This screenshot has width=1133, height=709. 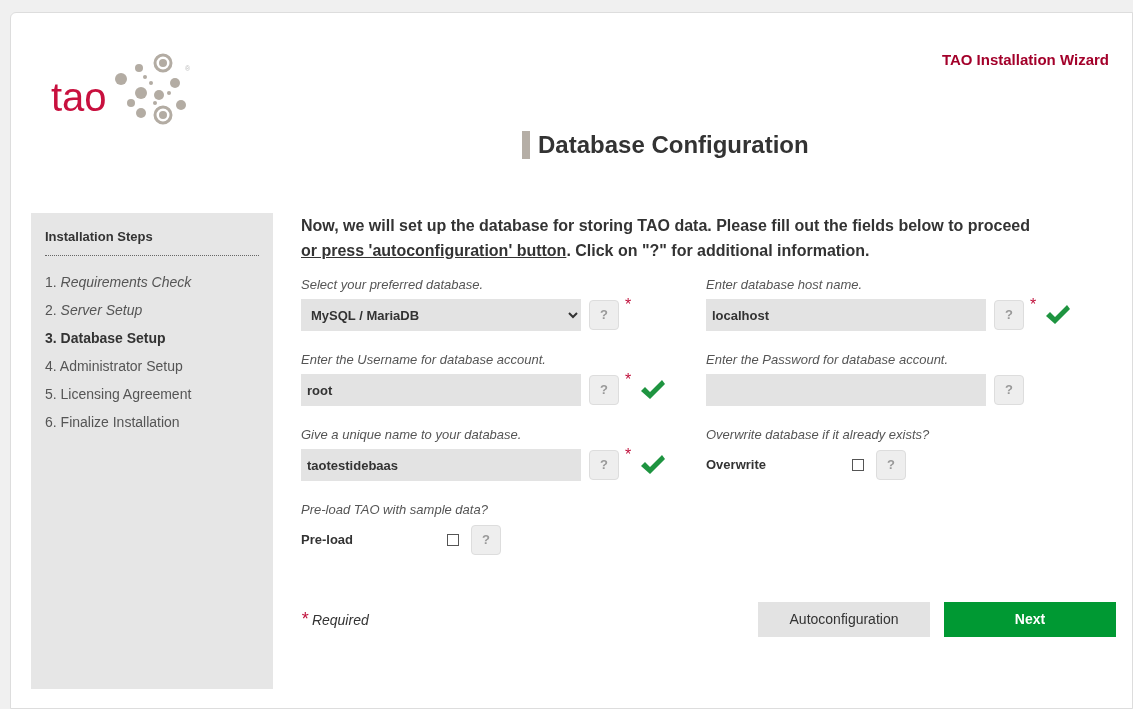 What do you see at coordinates (327, 540) in the screenshot?
I see `option-label: Pre-load` at bounding box center [327, 540].